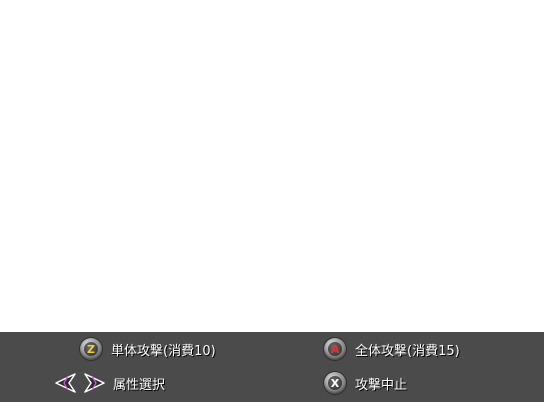 The image size is (544, 416). I want to click on a-key-letter: A, so click(335, 349).